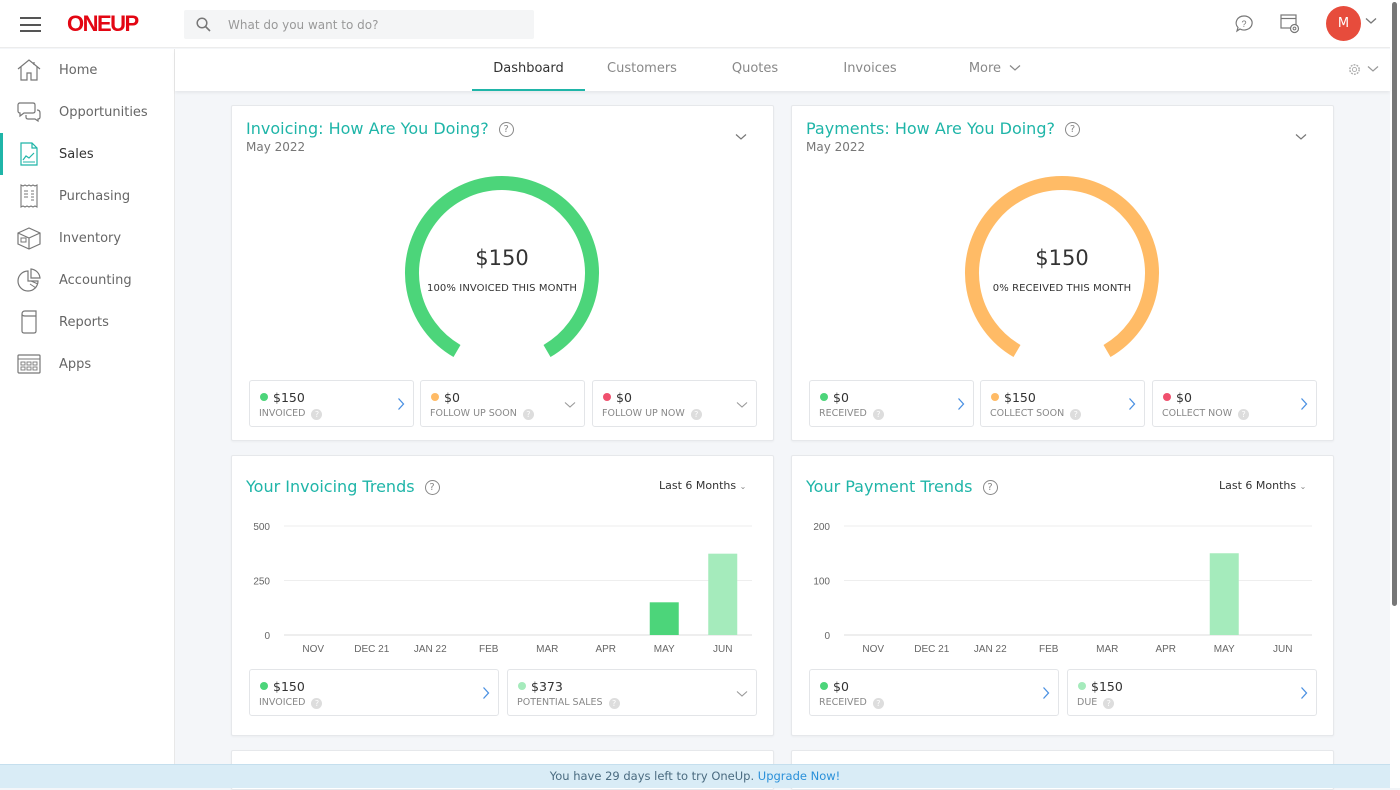  Describe the element at coordinates (1224, 594) in the screenshot. I see `bar-due` at that location.